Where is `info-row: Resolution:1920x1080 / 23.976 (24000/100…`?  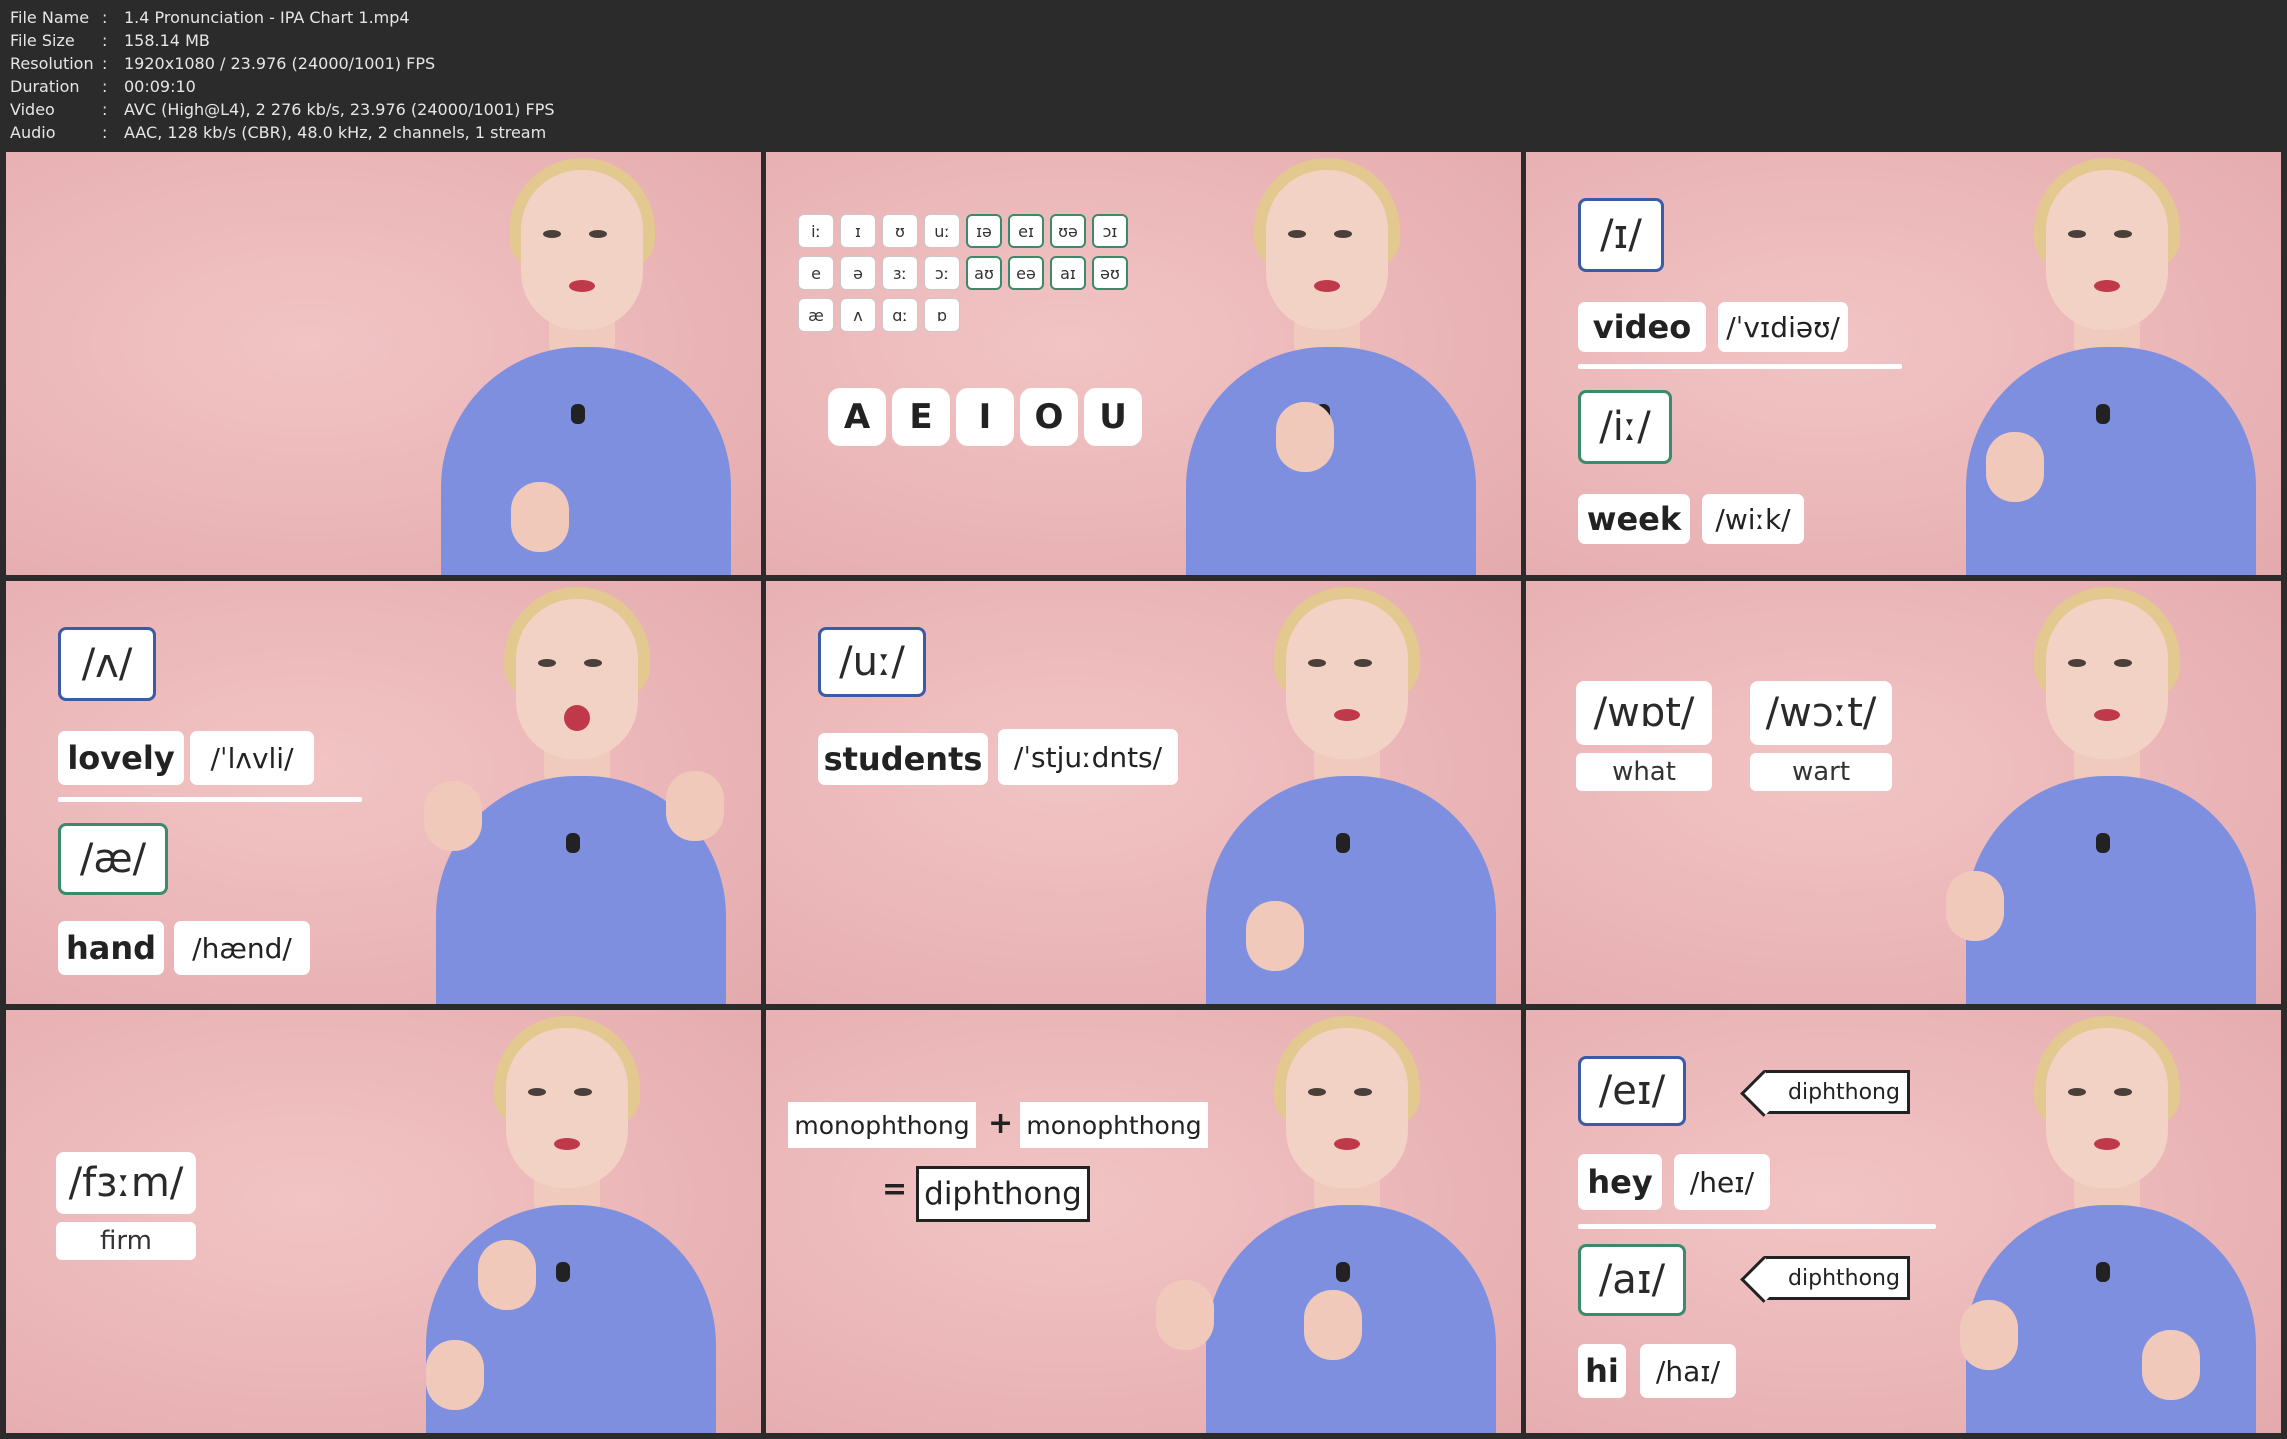
info-row: Resolution:1920x1080 / 23.976 (24000/100… is located at coordinates (1148, 63).